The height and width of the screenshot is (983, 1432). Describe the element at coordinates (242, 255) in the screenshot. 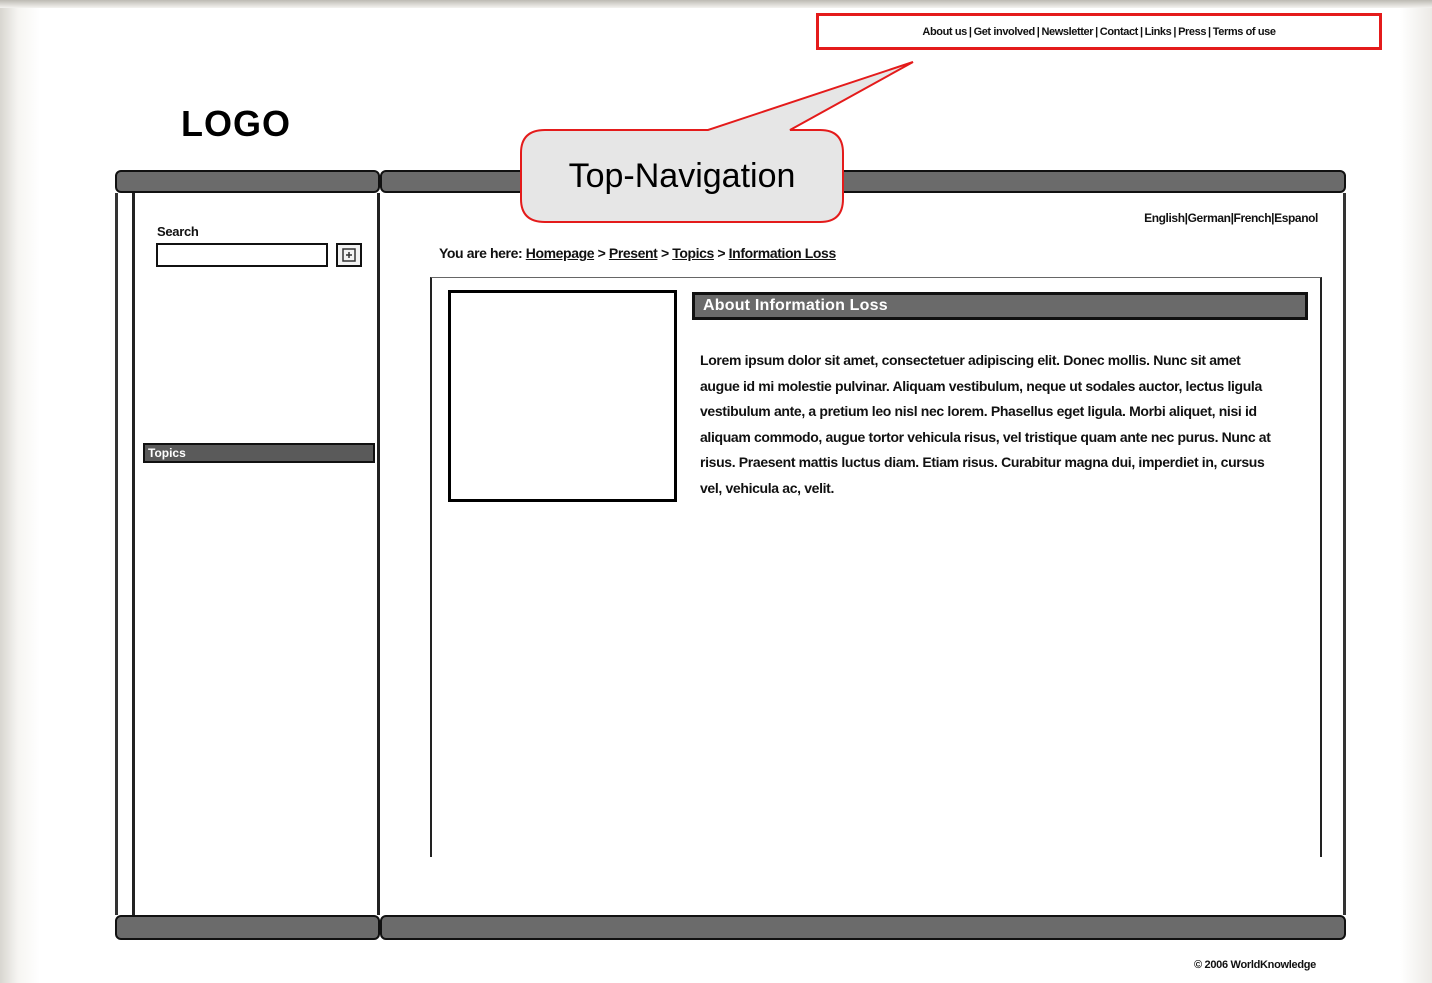

I see `search-input` at that location.